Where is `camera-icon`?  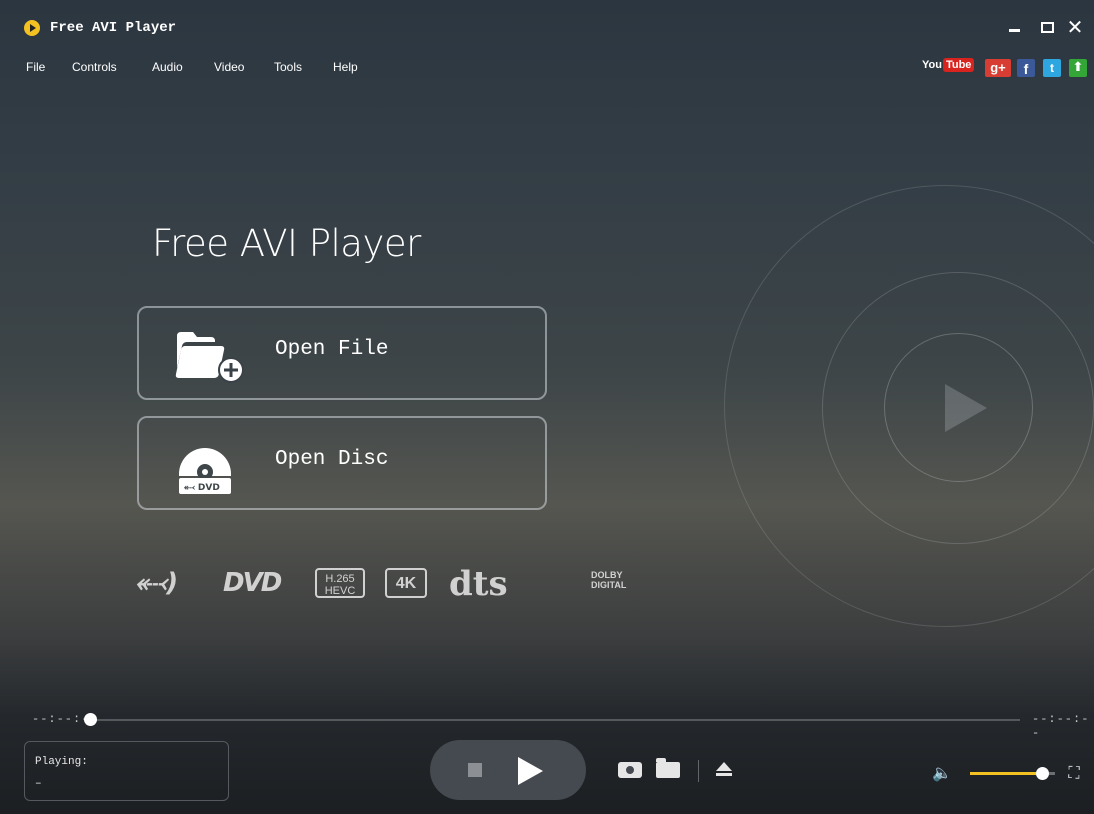
camera-icon is located at coordinates (630, 770).